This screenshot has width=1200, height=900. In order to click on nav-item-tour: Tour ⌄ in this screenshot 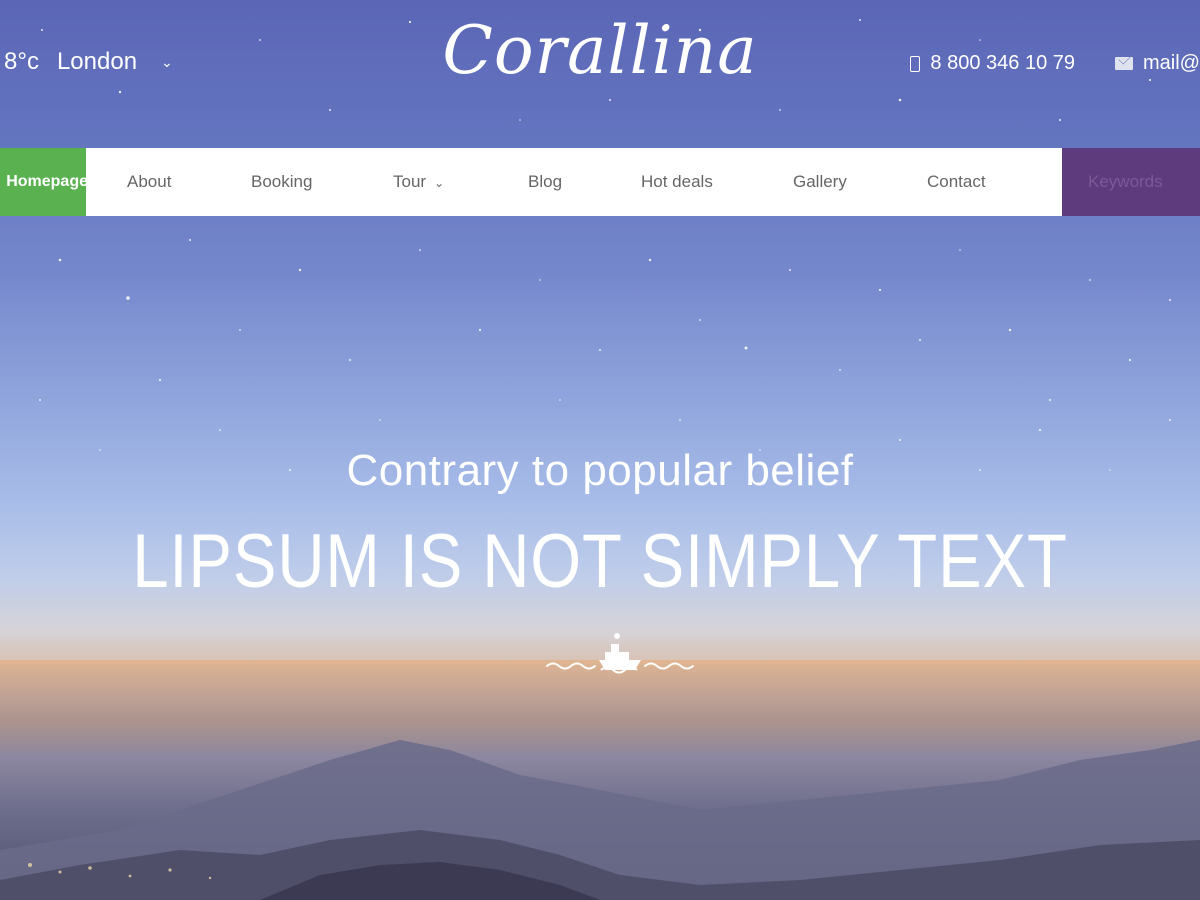, I will do `click(418, 182)`.